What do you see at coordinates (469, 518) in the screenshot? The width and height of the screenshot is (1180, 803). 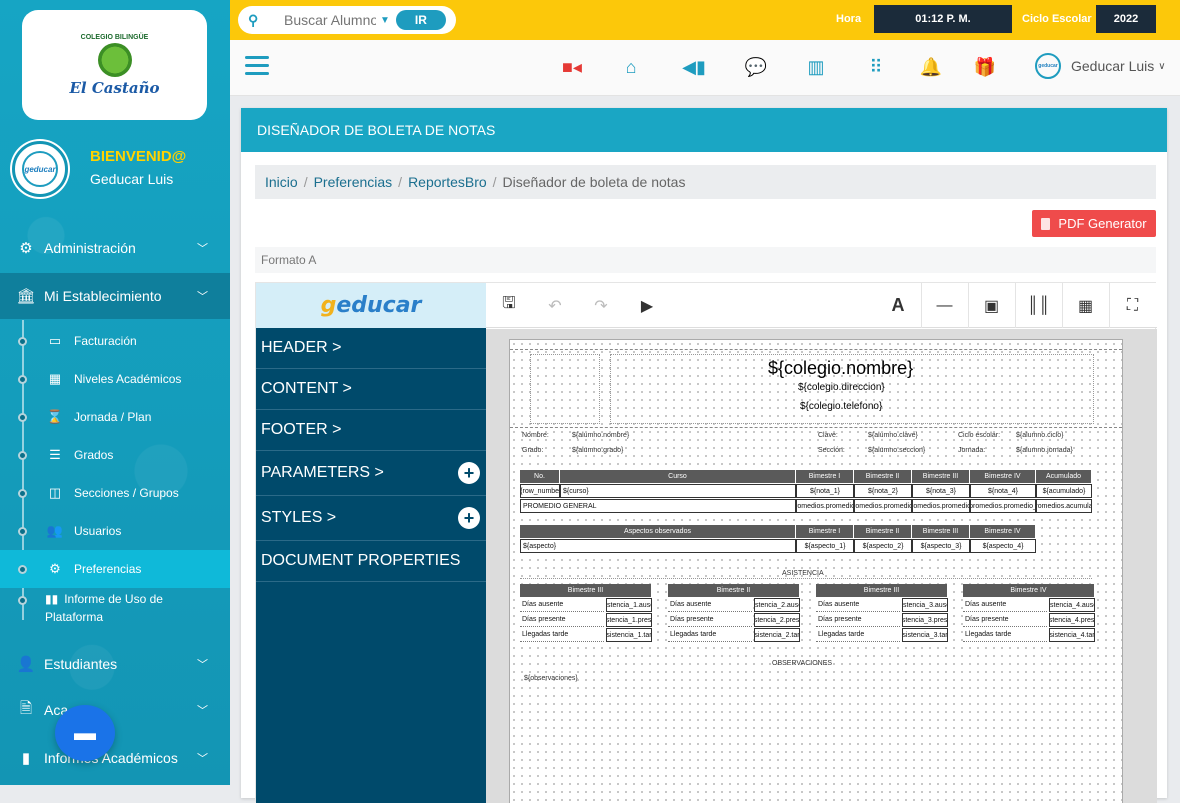 I see `add-style-icon: +` at bounding box center [469, 518].